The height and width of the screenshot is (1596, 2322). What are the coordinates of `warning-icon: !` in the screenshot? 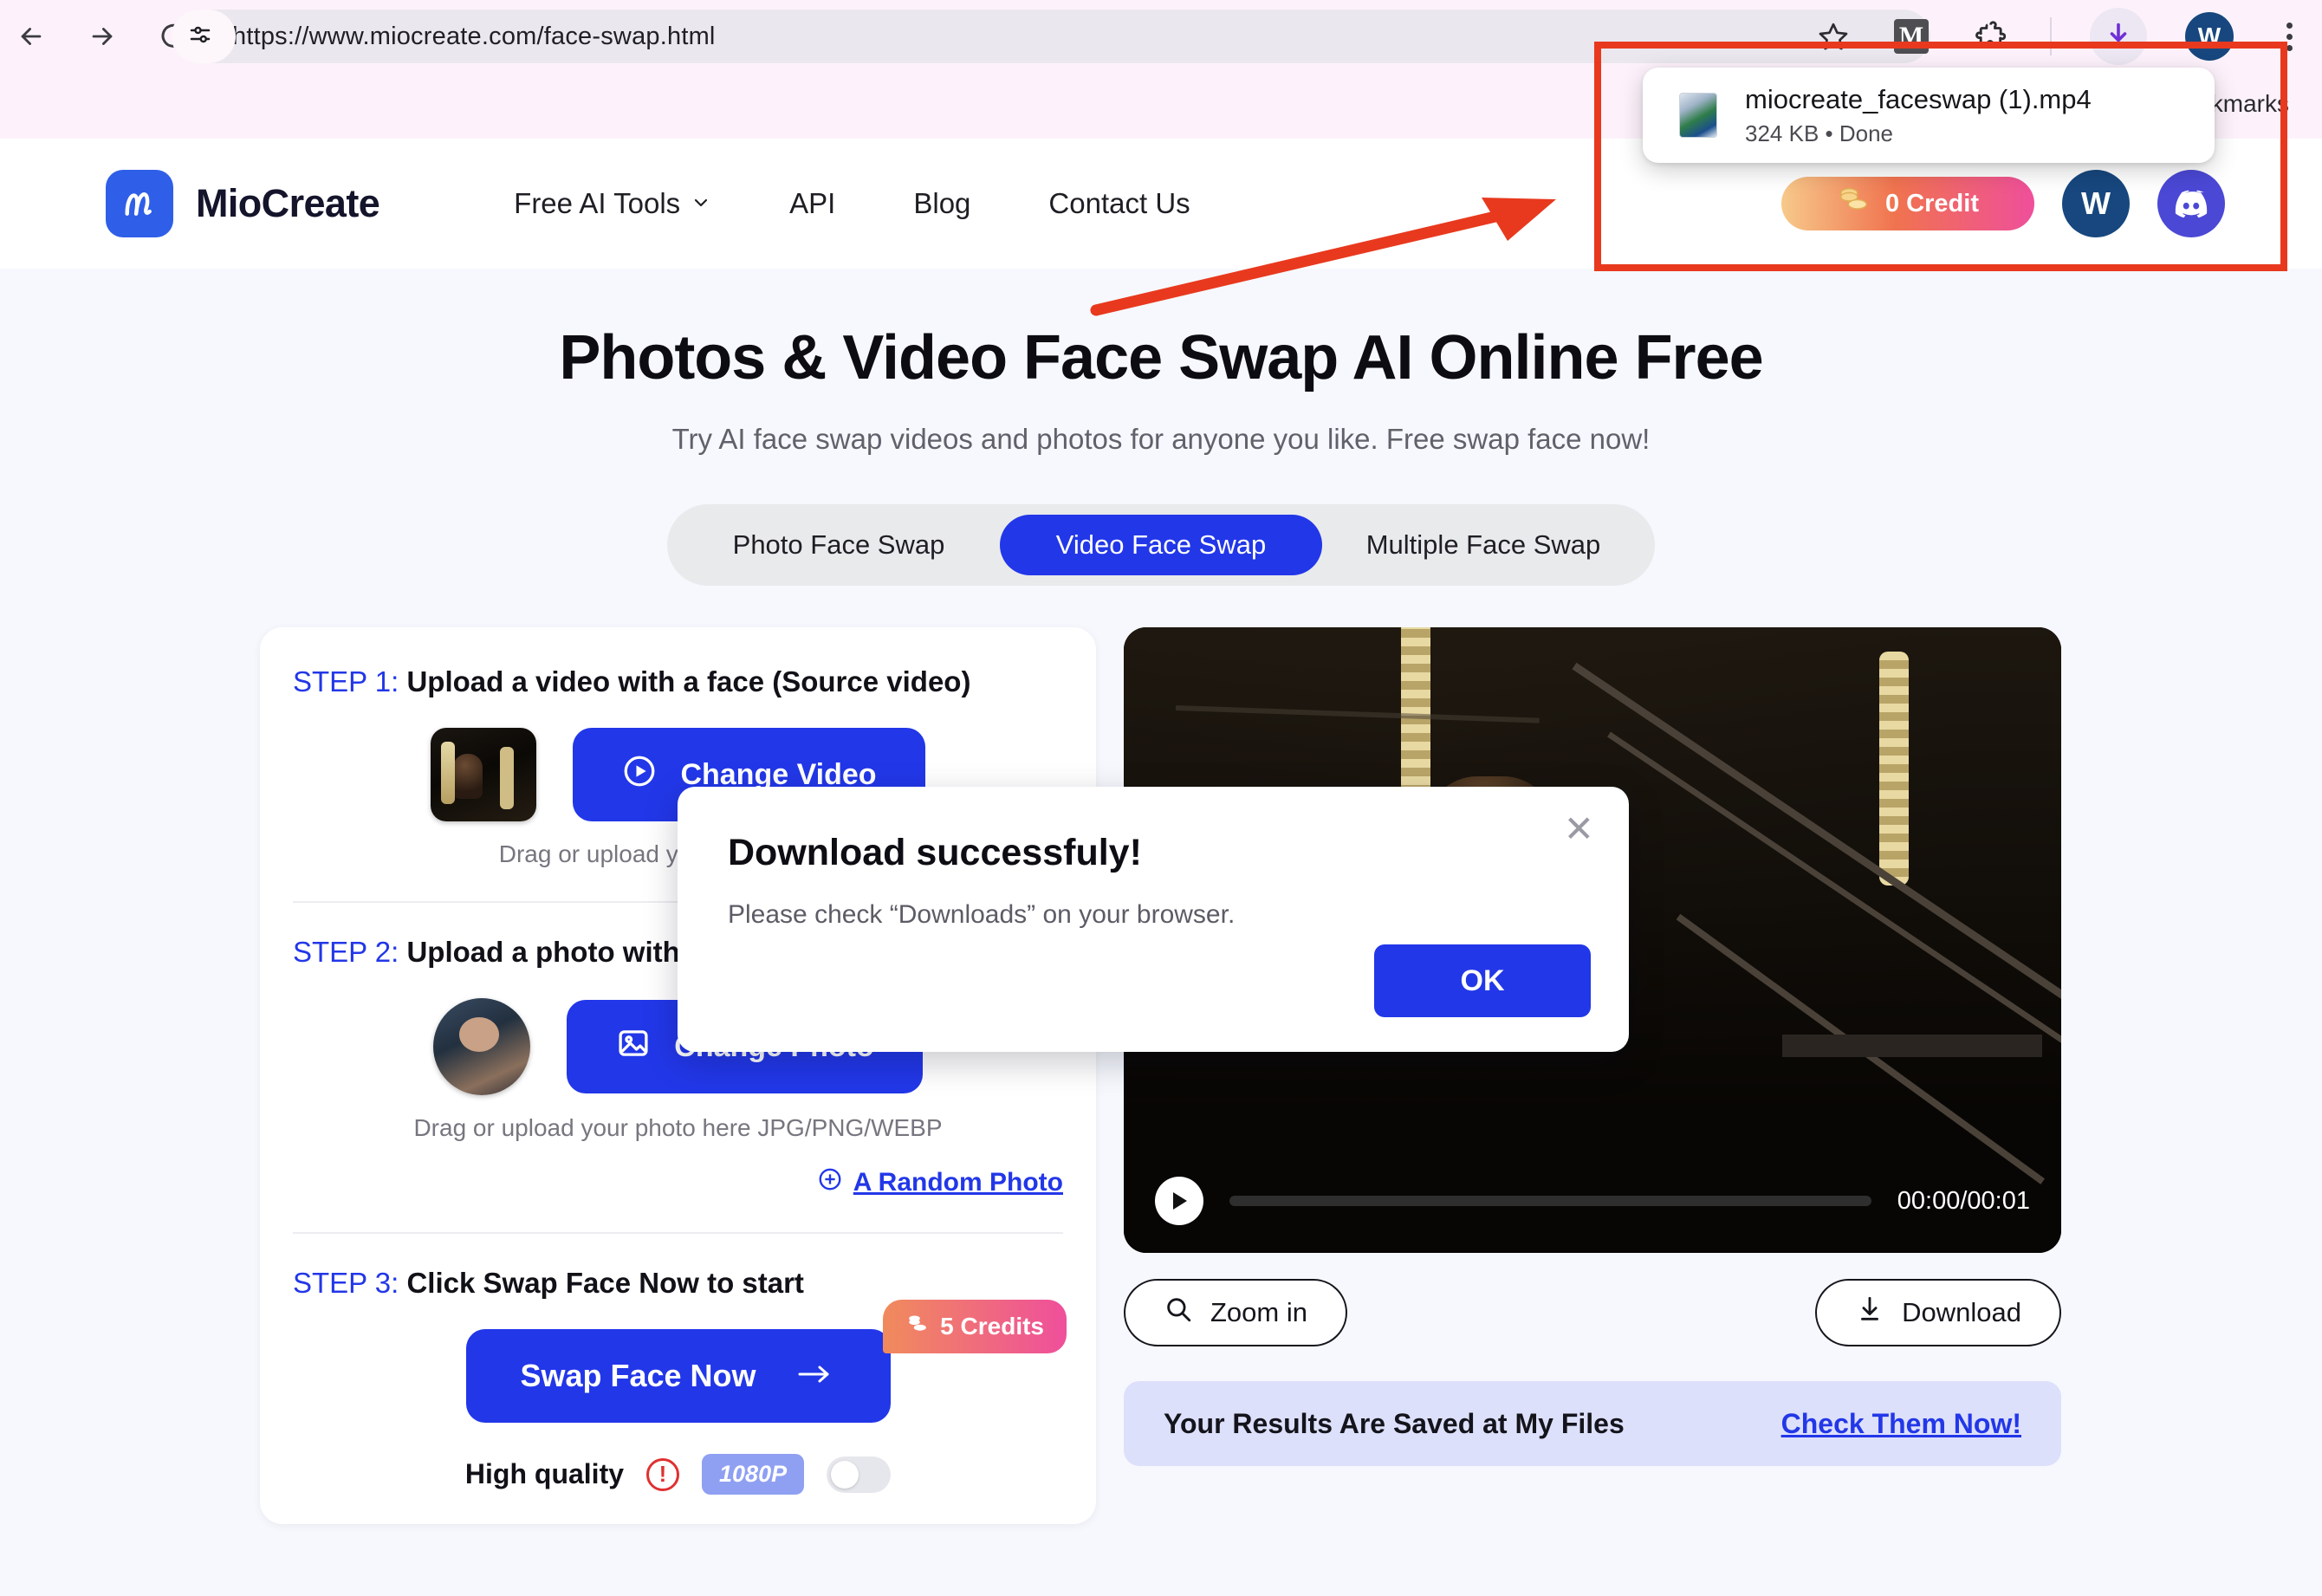 It's located at (663, 1474).